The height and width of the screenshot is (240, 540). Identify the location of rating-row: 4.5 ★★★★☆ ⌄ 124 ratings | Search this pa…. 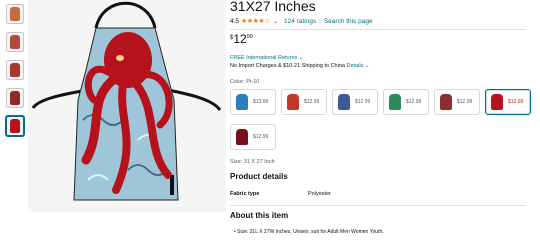
(301, 21).